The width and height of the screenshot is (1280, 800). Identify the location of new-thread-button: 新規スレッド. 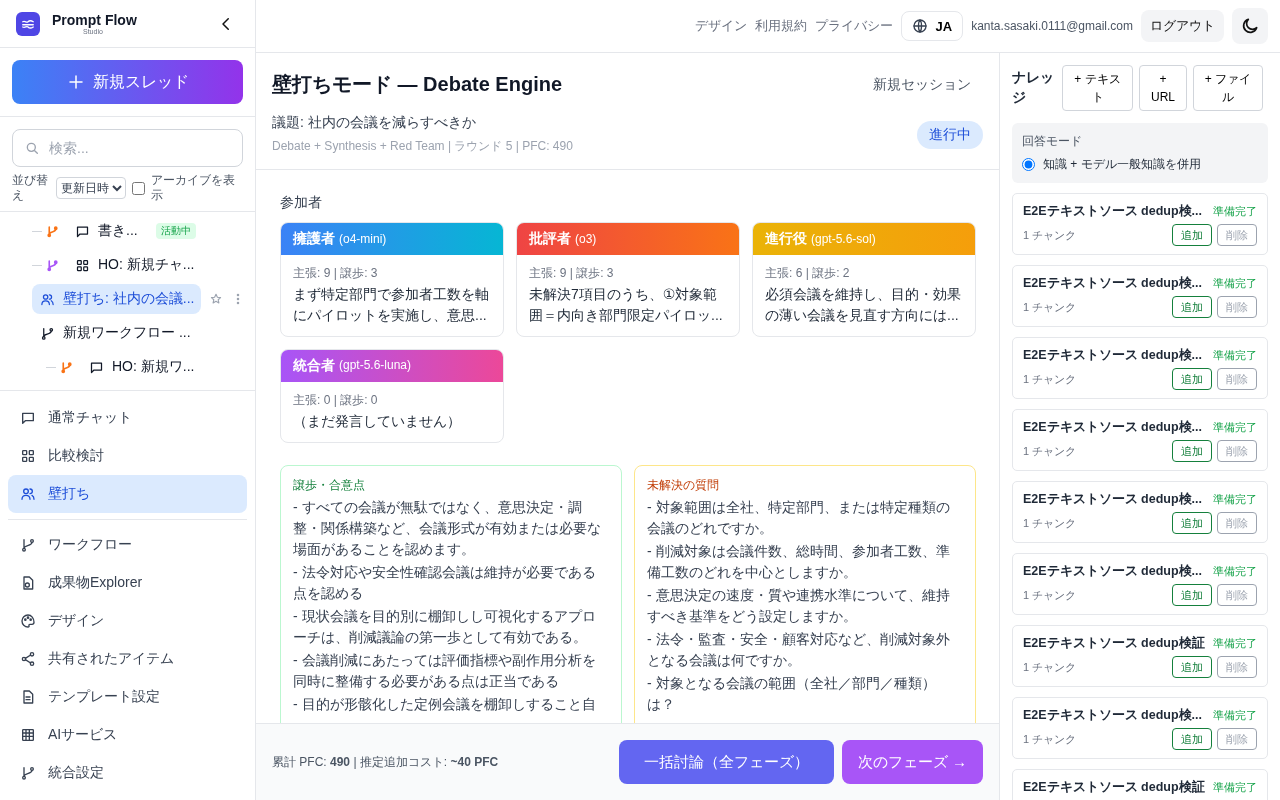
(127, 82).